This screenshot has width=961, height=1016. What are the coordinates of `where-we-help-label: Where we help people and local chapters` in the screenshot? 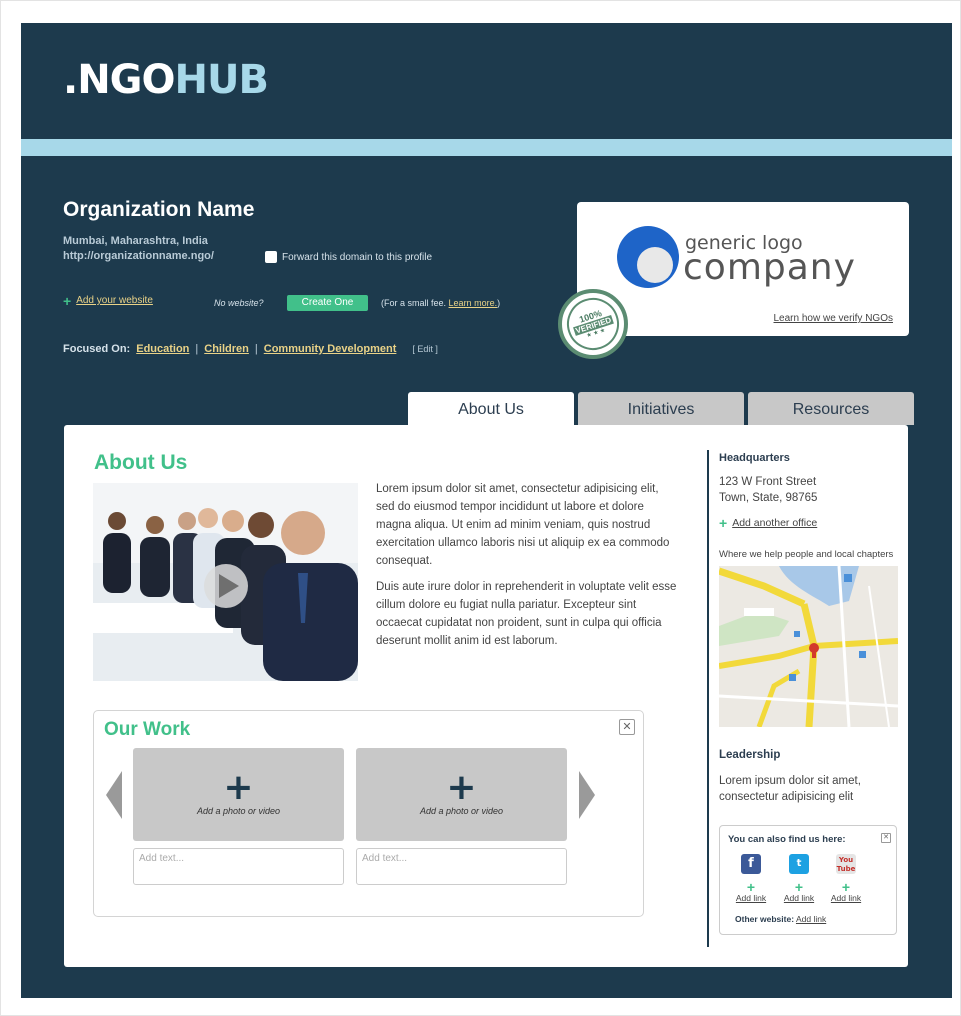 It's located at (806, 554).